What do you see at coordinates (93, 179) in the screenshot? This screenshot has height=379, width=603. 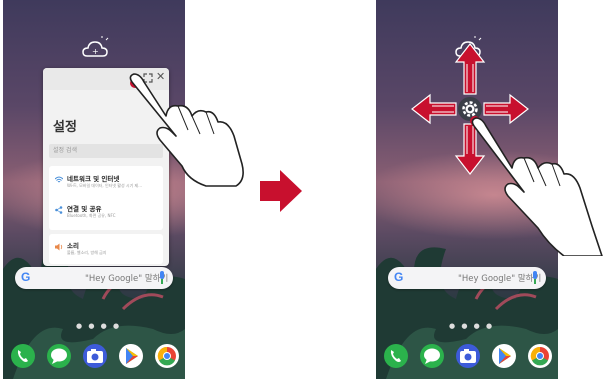 I see `settings-item-label: 네트워크 및 인터넷` at bounding box center [93, 179].